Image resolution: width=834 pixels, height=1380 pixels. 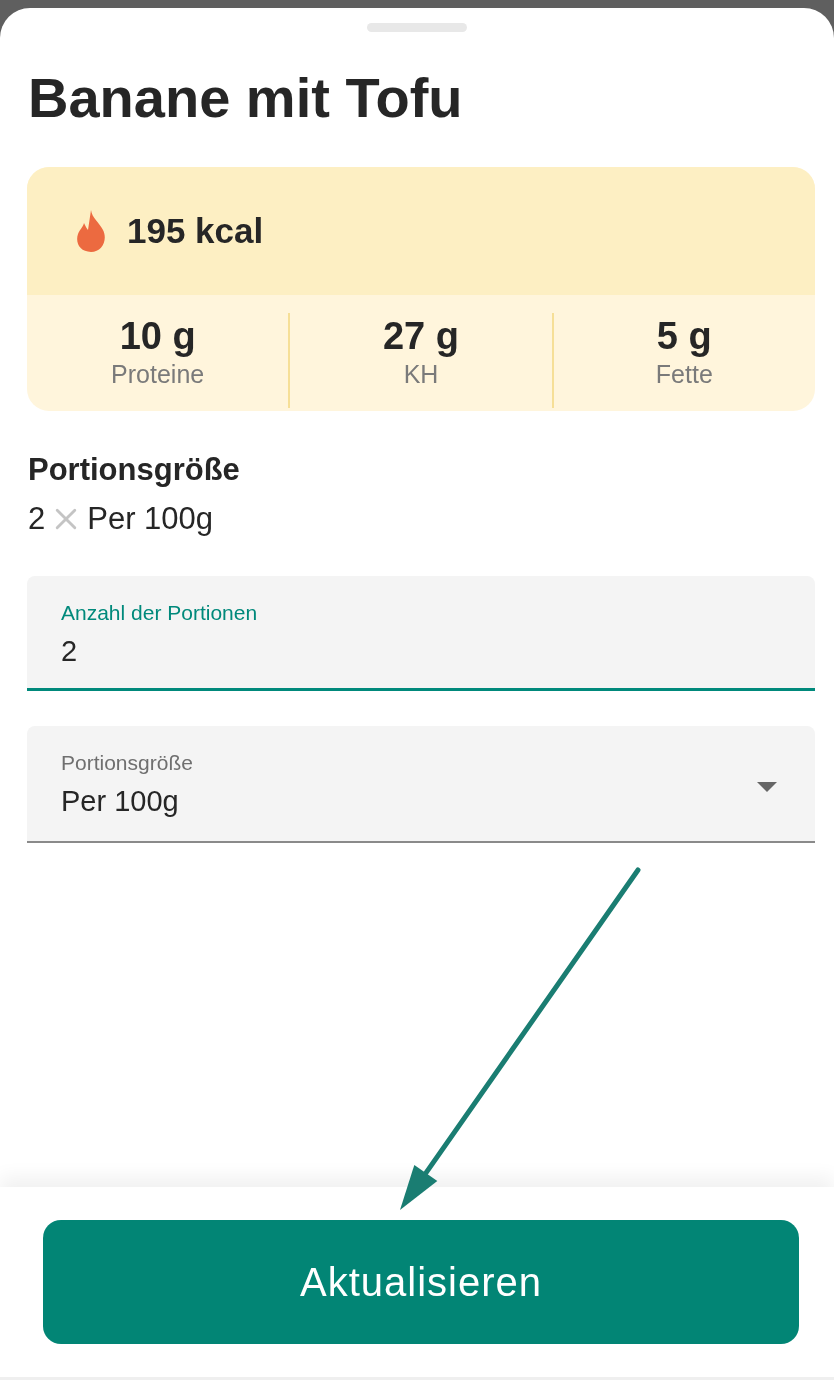 I want to click on macro-label: Proteine, so click(x=158, y=374).